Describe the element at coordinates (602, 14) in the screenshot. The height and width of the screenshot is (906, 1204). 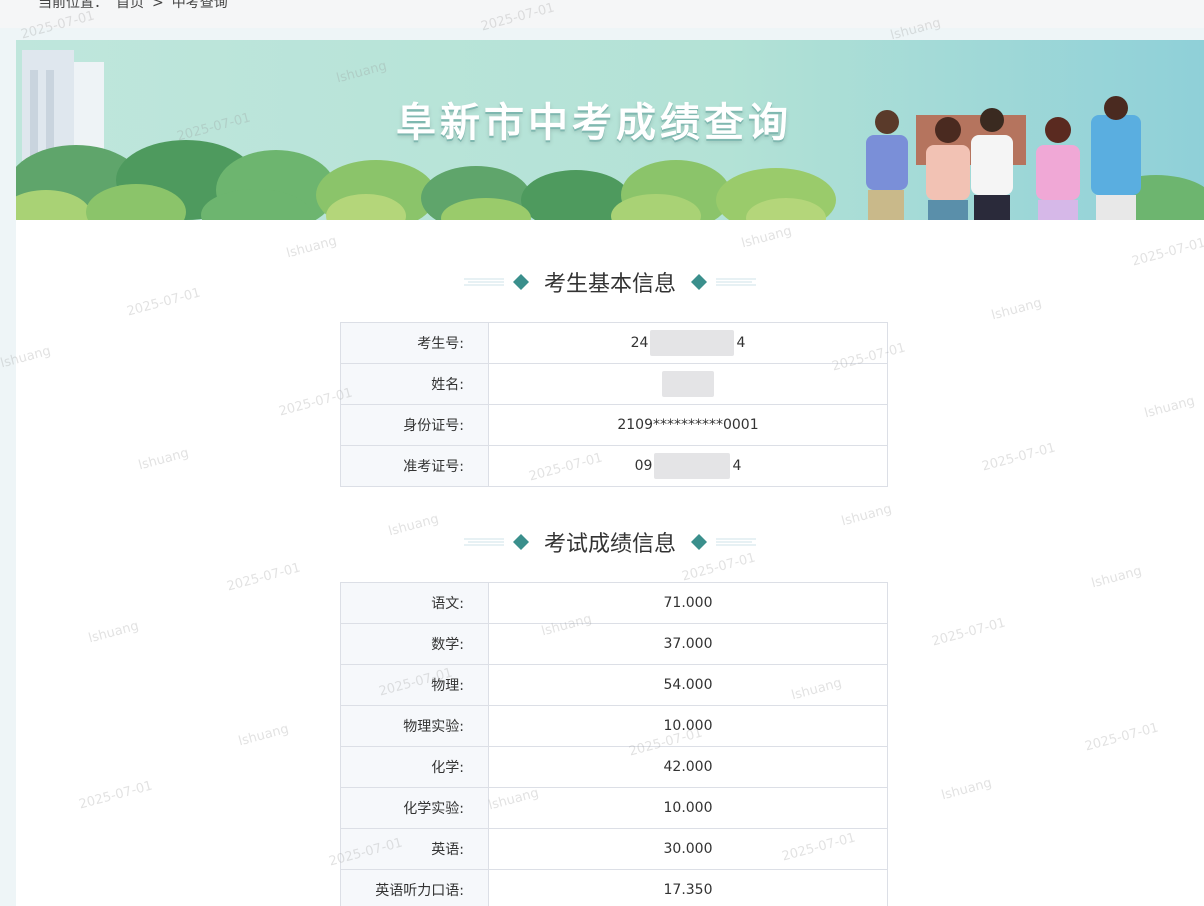
I see `top-bar: 当前位置： 首页 > 中考查询` at that location.